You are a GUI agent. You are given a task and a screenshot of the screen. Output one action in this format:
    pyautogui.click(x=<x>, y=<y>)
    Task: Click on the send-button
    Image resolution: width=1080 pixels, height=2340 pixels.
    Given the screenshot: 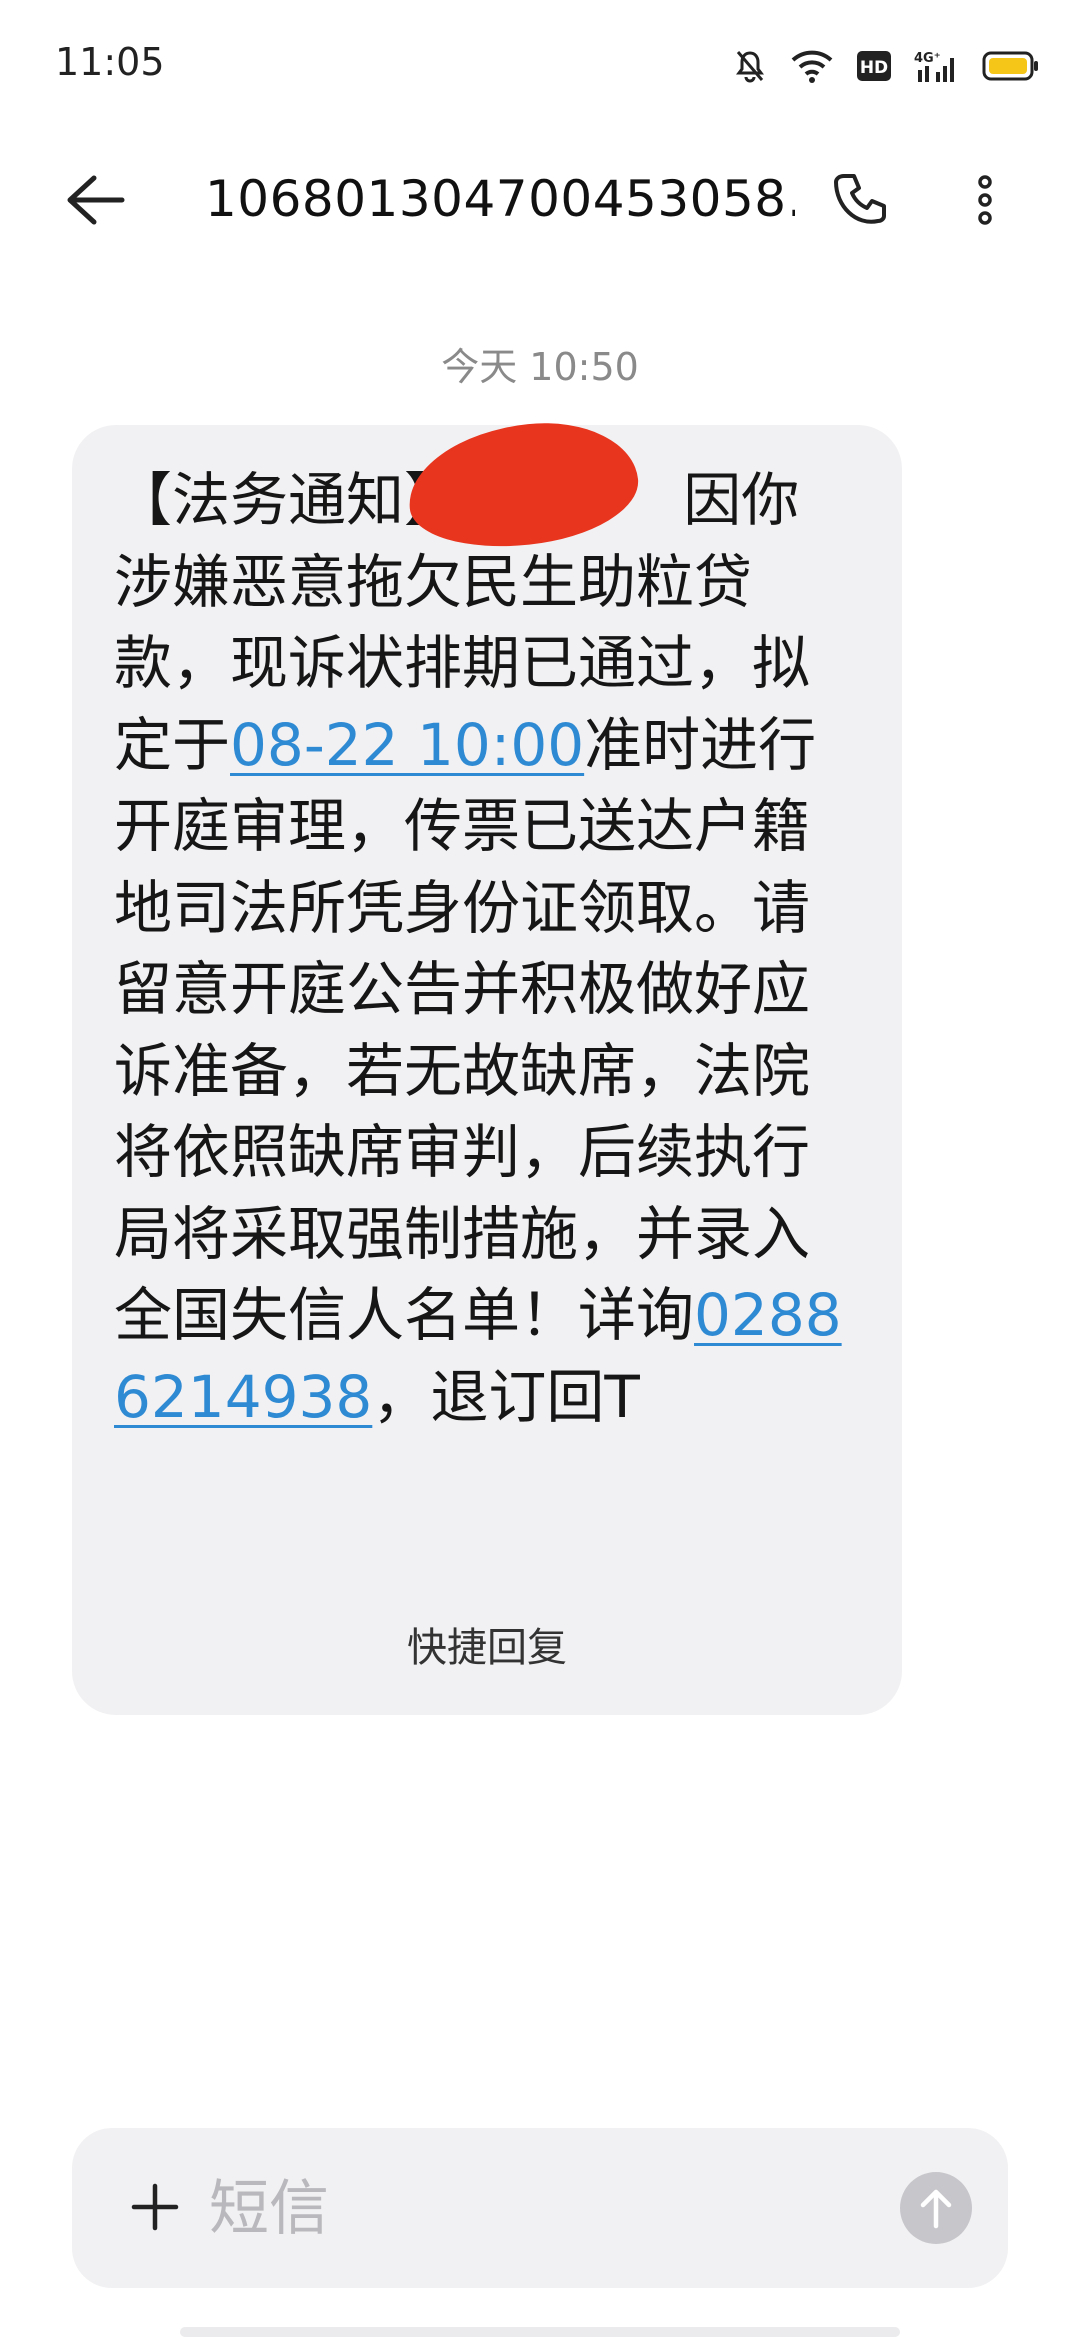 What is the action you would take?
    pyautogui.click(x=936, y=2208)
    